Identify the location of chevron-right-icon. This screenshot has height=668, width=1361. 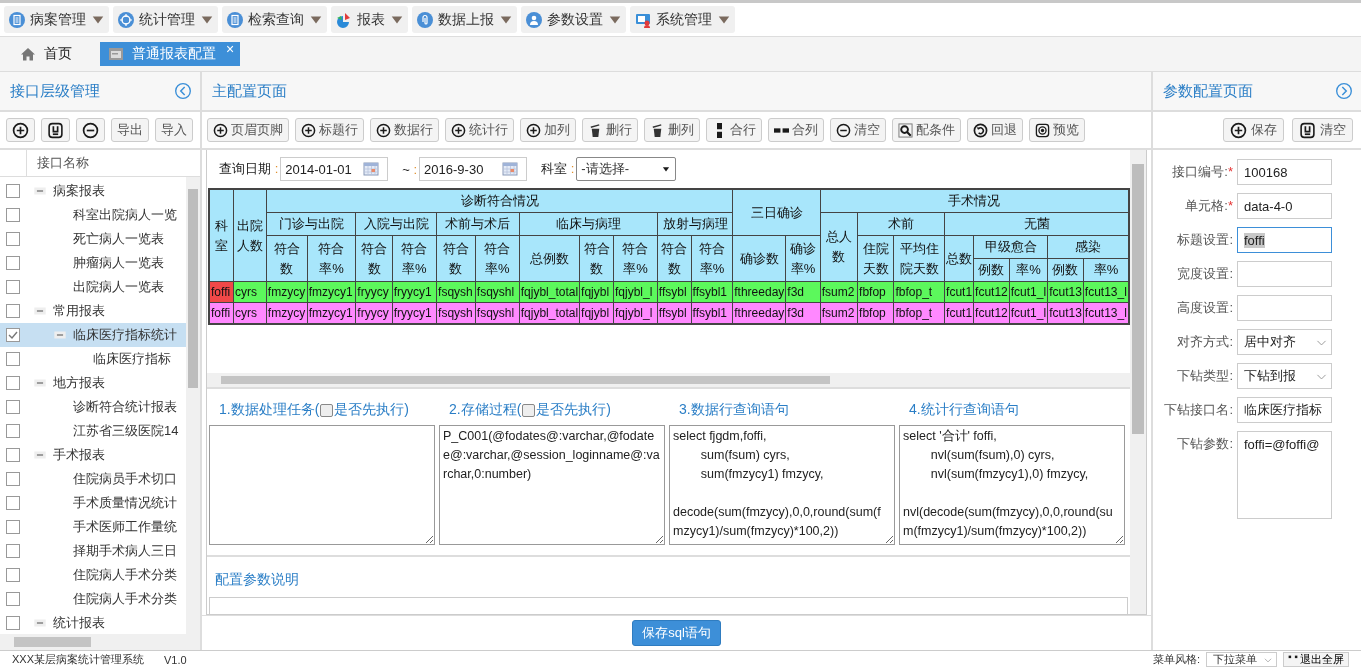
(1344, 91).